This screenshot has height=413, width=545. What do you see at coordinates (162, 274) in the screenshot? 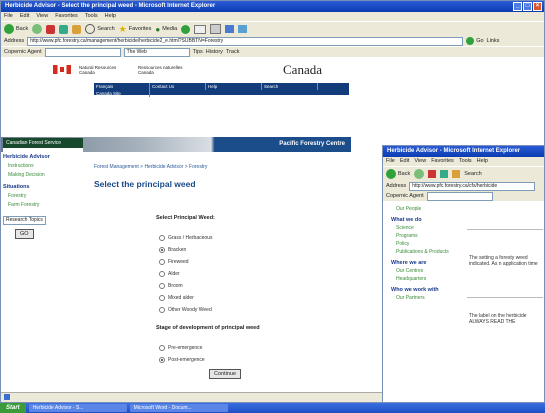
I see `radio-alder` at bounding box center [162, 274].